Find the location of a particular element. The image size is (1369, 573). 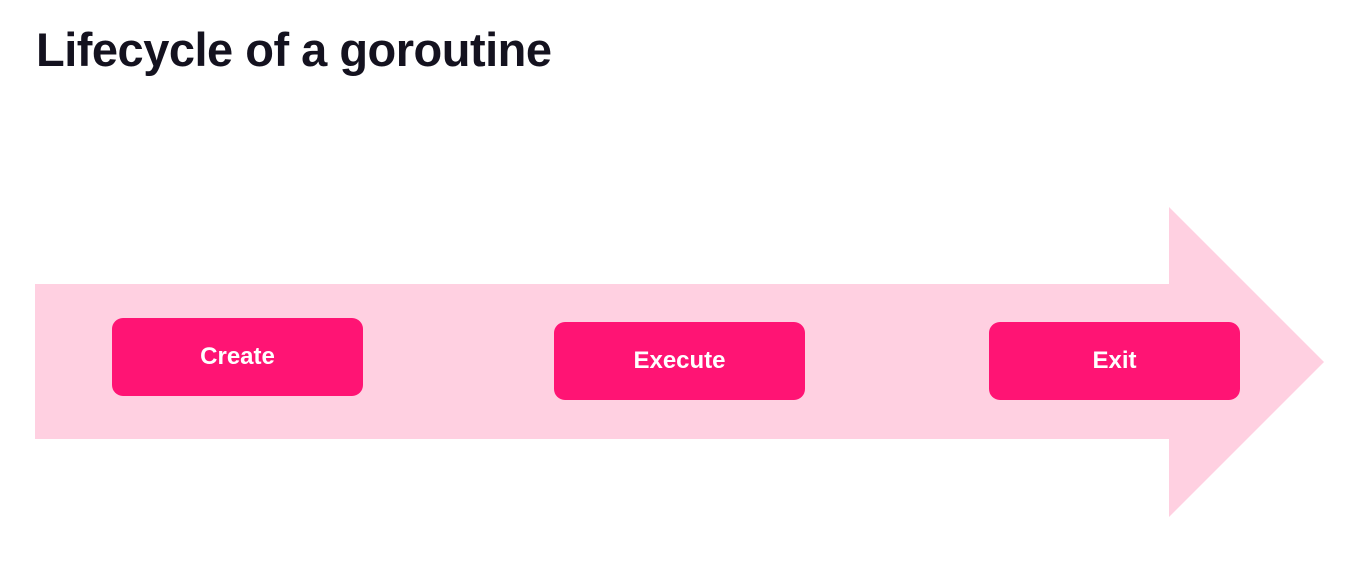

step-label: Exit is located at coordinates (1114, 360).